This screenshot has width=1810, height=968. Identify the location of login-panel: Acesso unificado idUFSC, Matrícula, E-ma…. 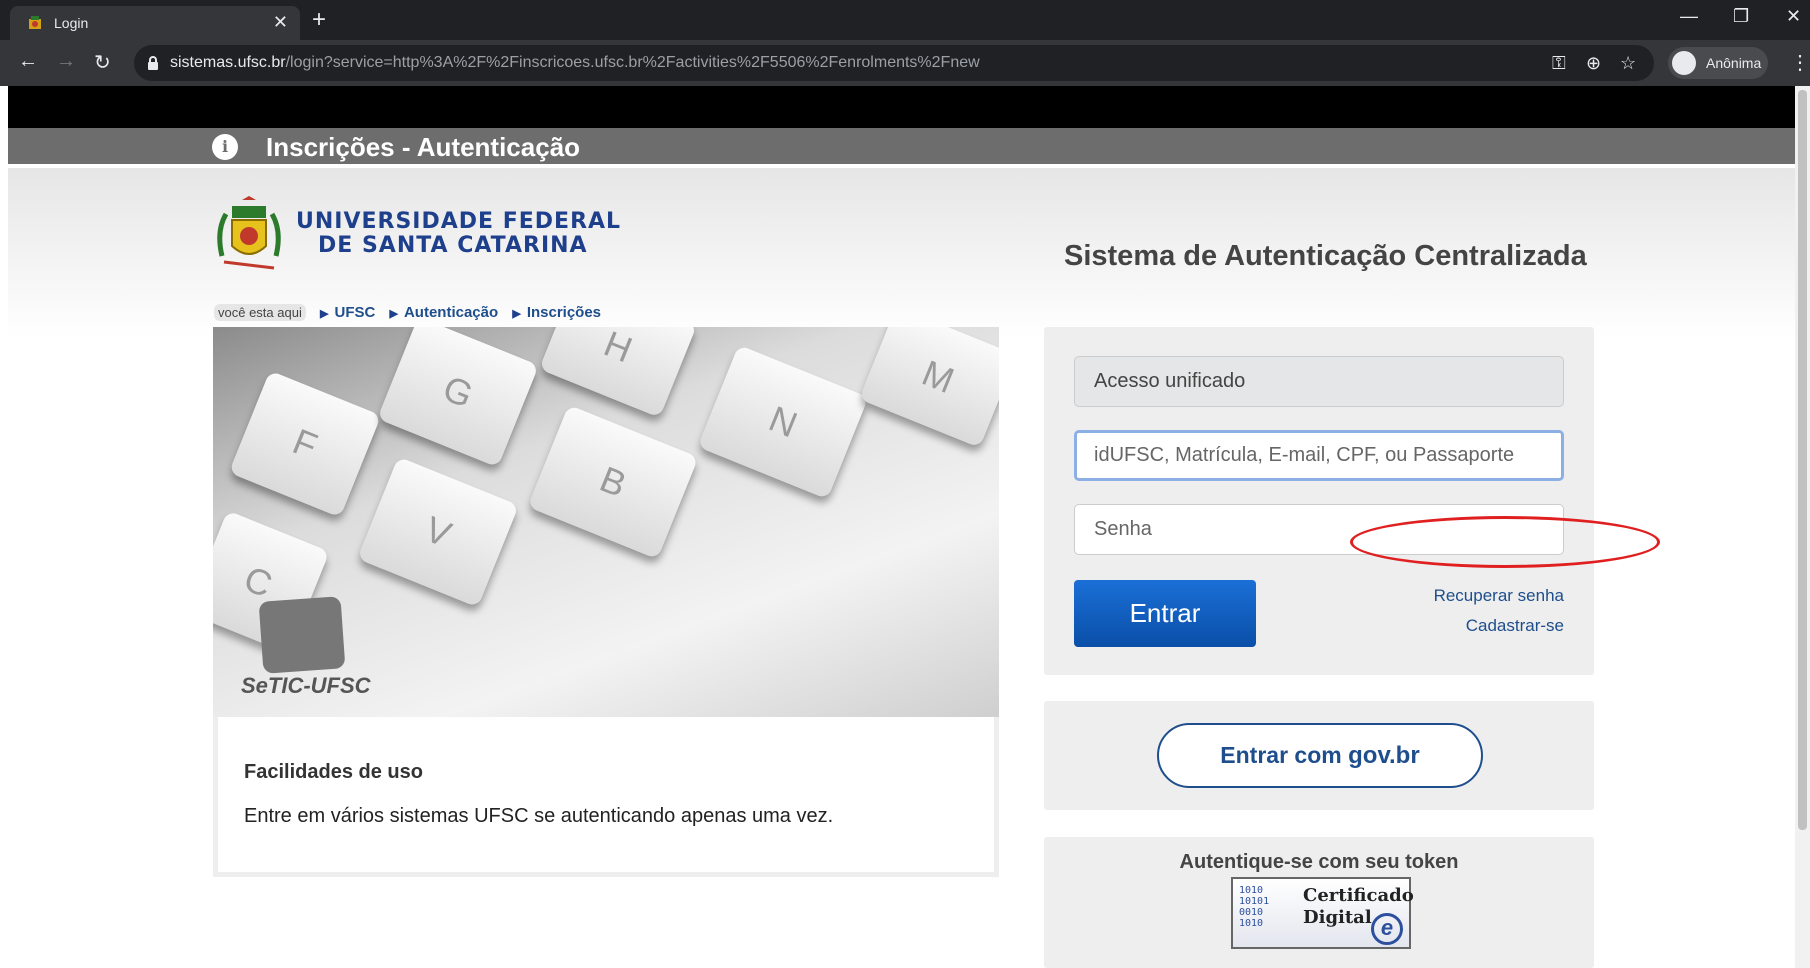
(1319, 501).